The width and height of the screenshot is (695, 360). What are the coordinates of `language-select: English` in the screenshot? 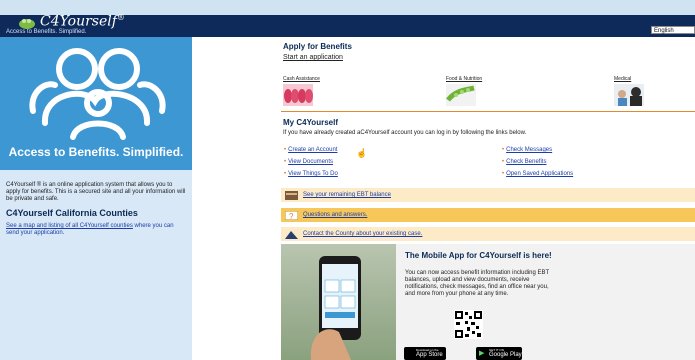 It's located at (673, 30).